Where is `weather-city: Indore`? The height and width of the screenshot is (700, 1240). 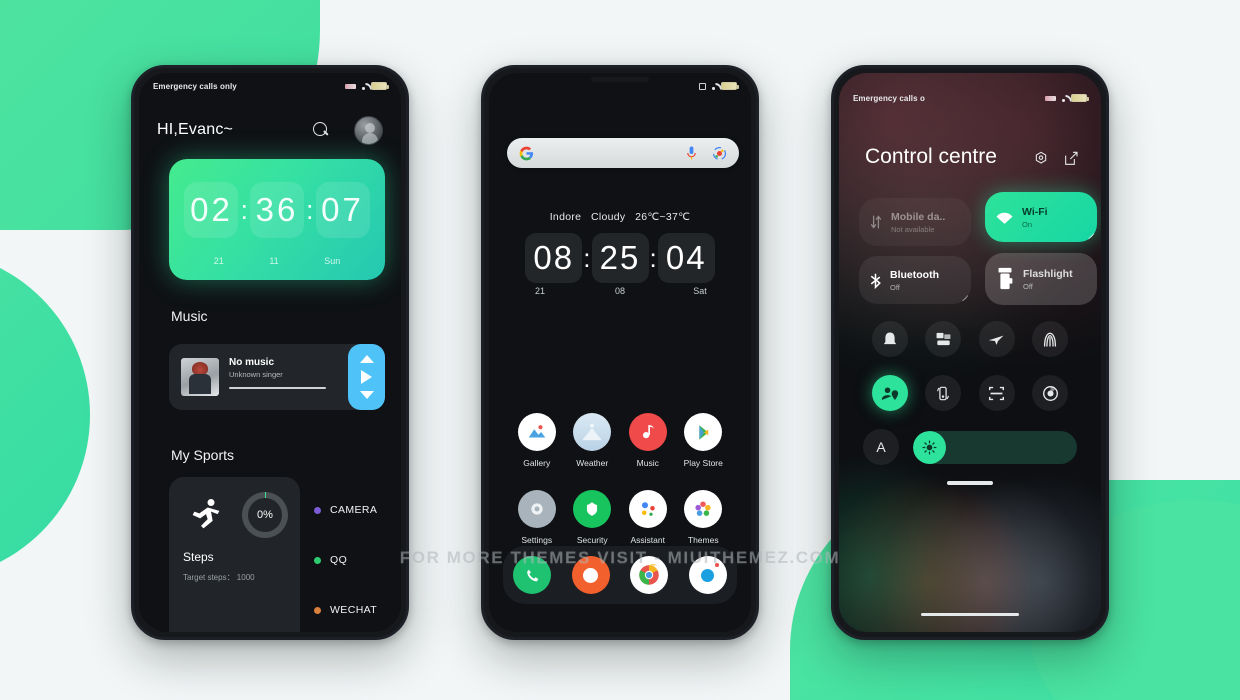 weather-city: Indore is located at coordinates (565, 217).